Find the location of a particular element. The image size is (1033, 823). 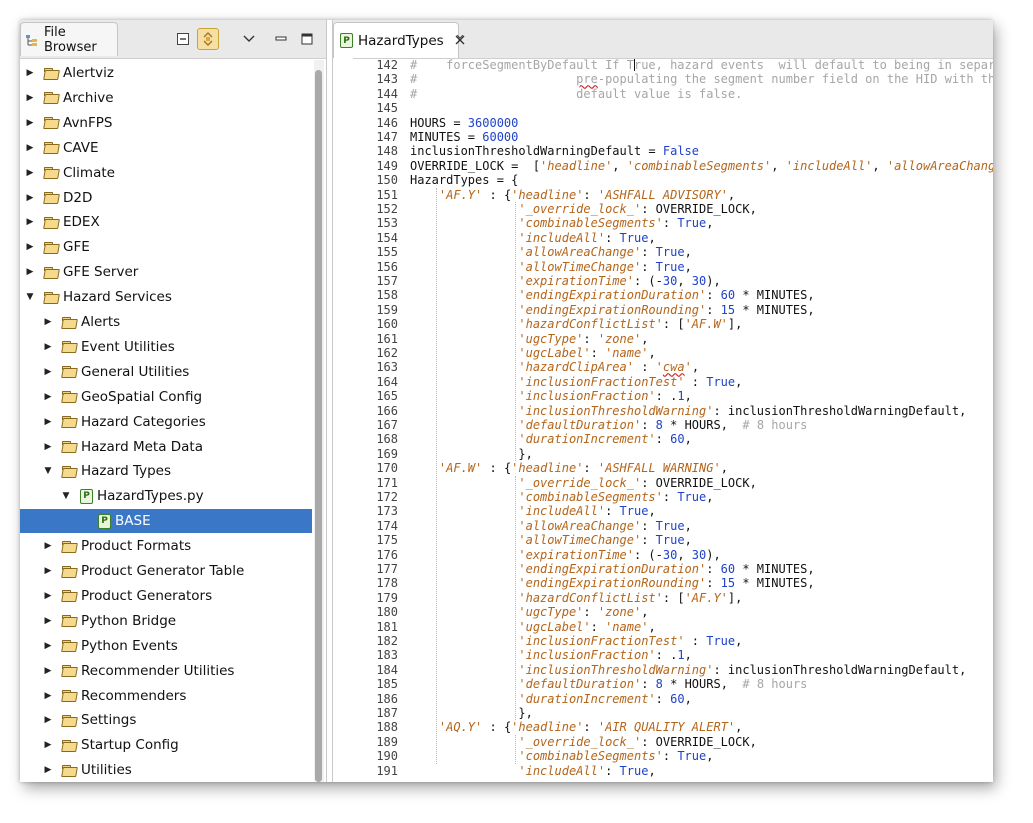

tree-item: ▶ D2D is located at coordinates (166, 198).